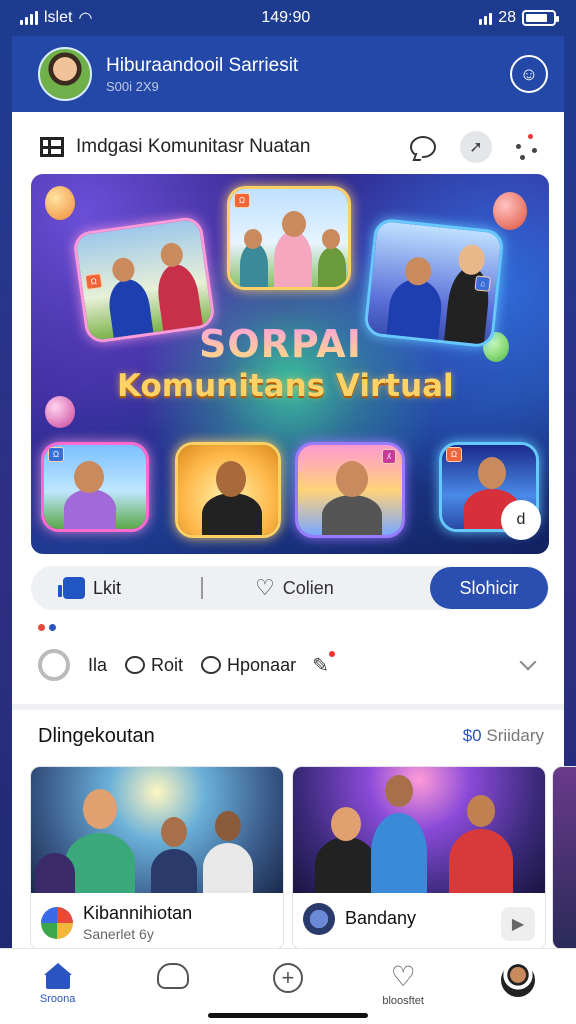 This screenshot has width=576, height=1024. I want to click on signal-value: 28, so click(507, 17).